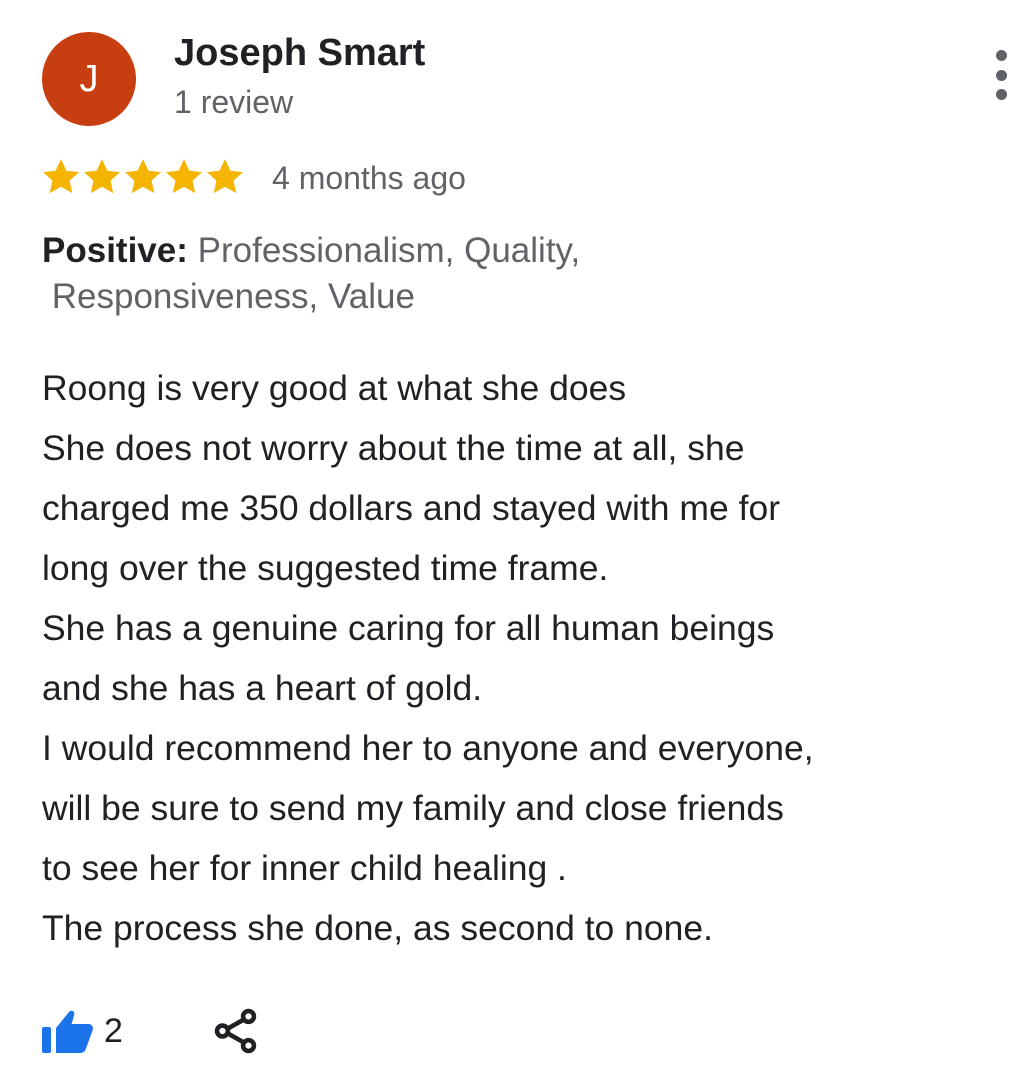 Image resolution: width=1029 pixels, height=1073 pixels. Describe the element at coordinates (113, 1030) in the screenshot. I see `like-count: 2` at that location.